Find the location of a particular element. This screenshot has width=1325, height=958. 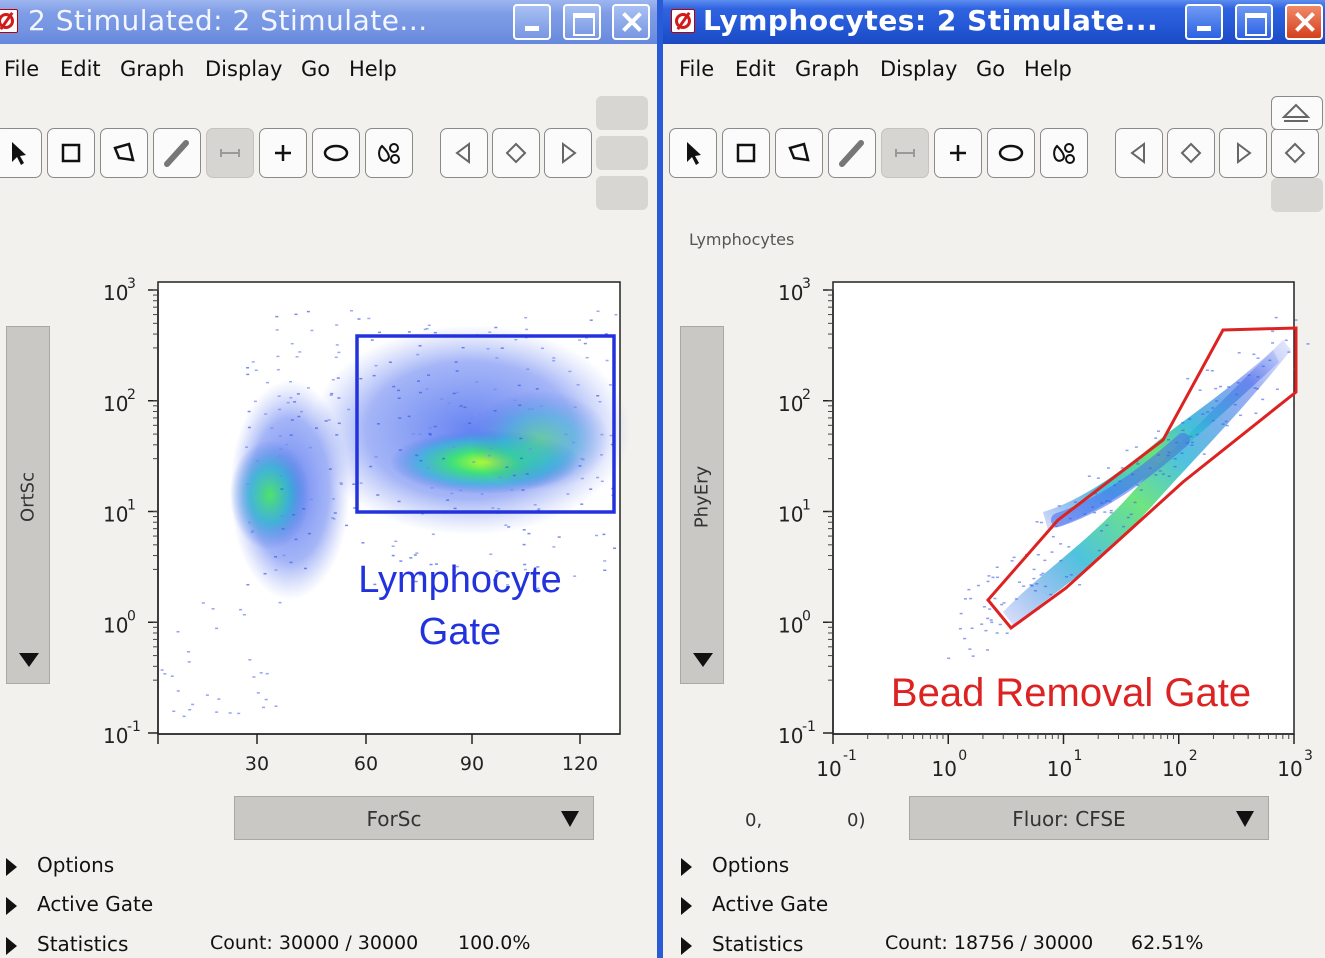

x-tick-label: 30 is located at coordinates (257, 764).